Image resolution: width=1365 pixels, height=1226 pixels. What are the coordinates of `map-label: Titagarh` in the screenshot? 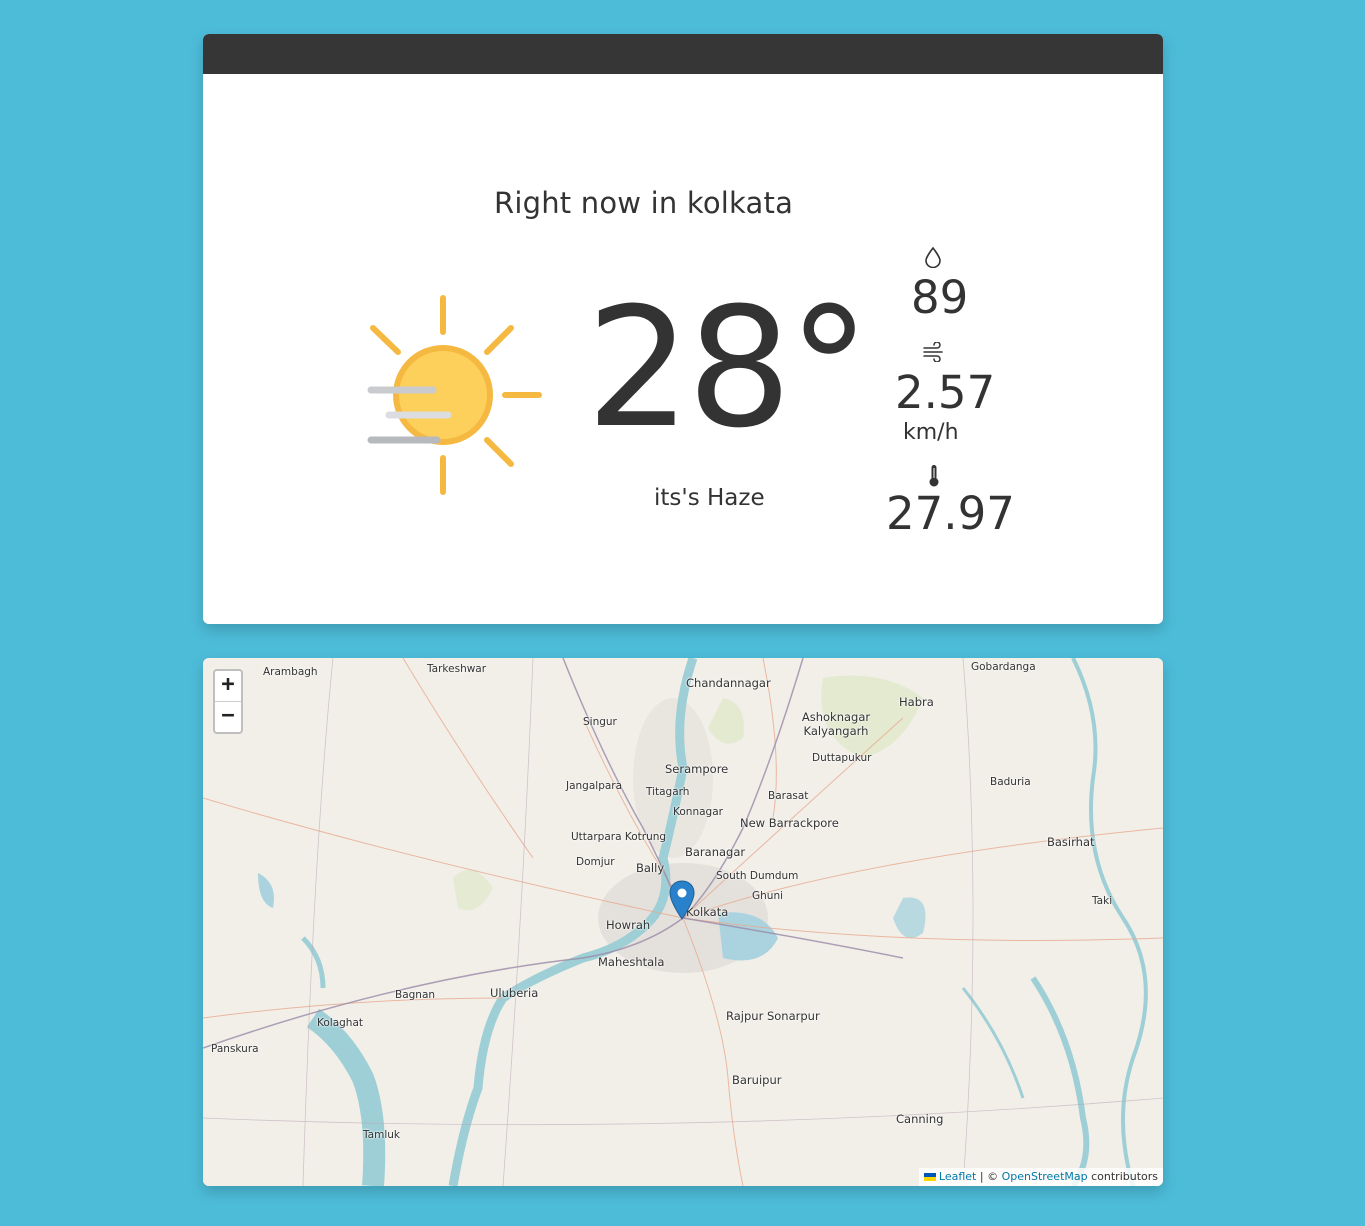 It's located at (668, 792).